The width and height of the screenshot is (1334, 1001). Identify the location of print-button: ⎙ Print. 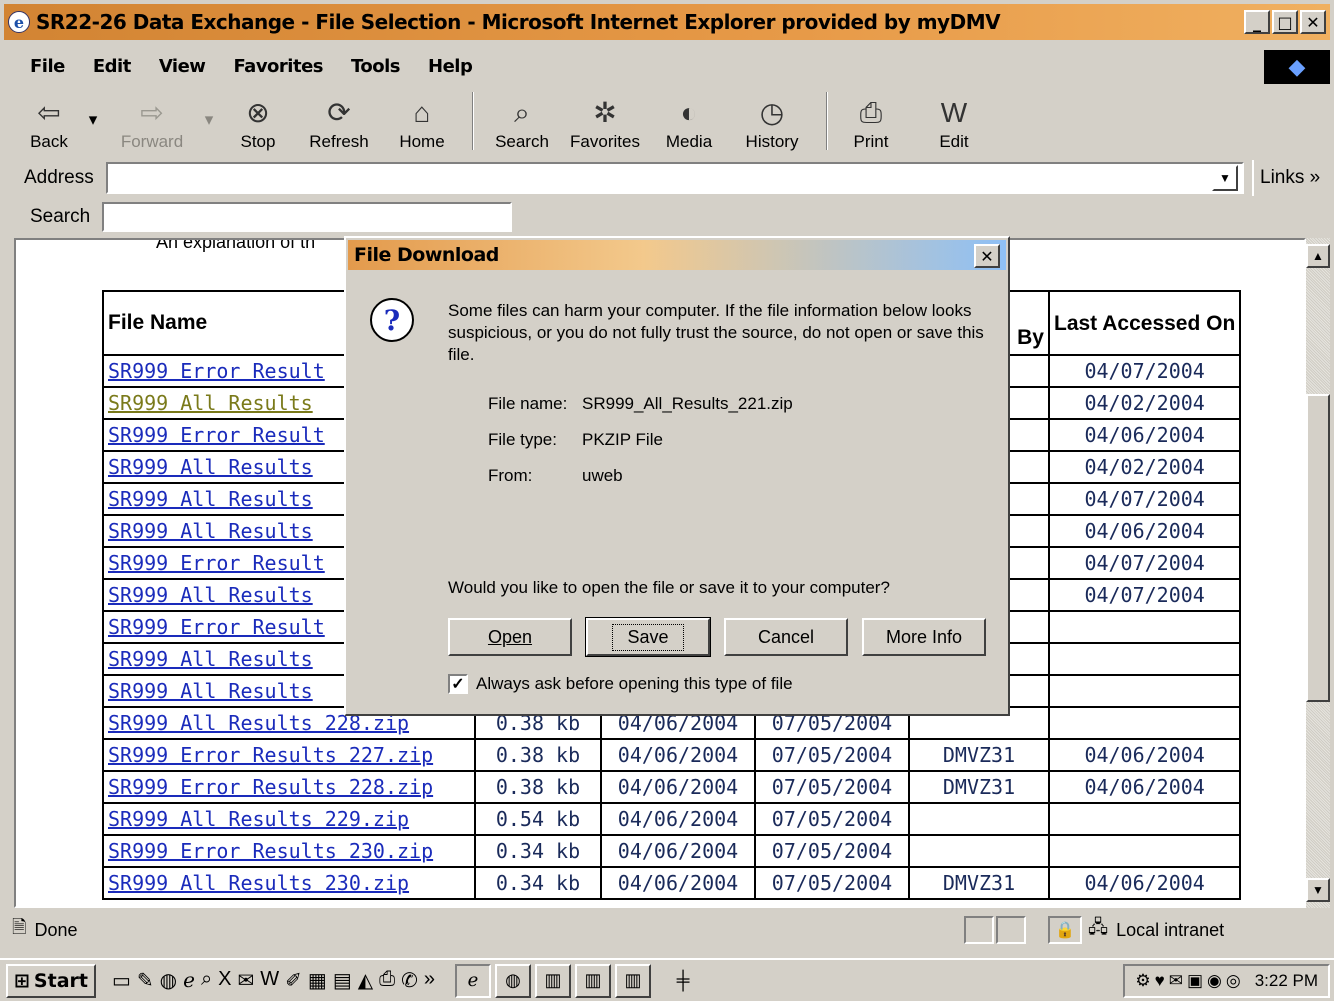
(871, 122).